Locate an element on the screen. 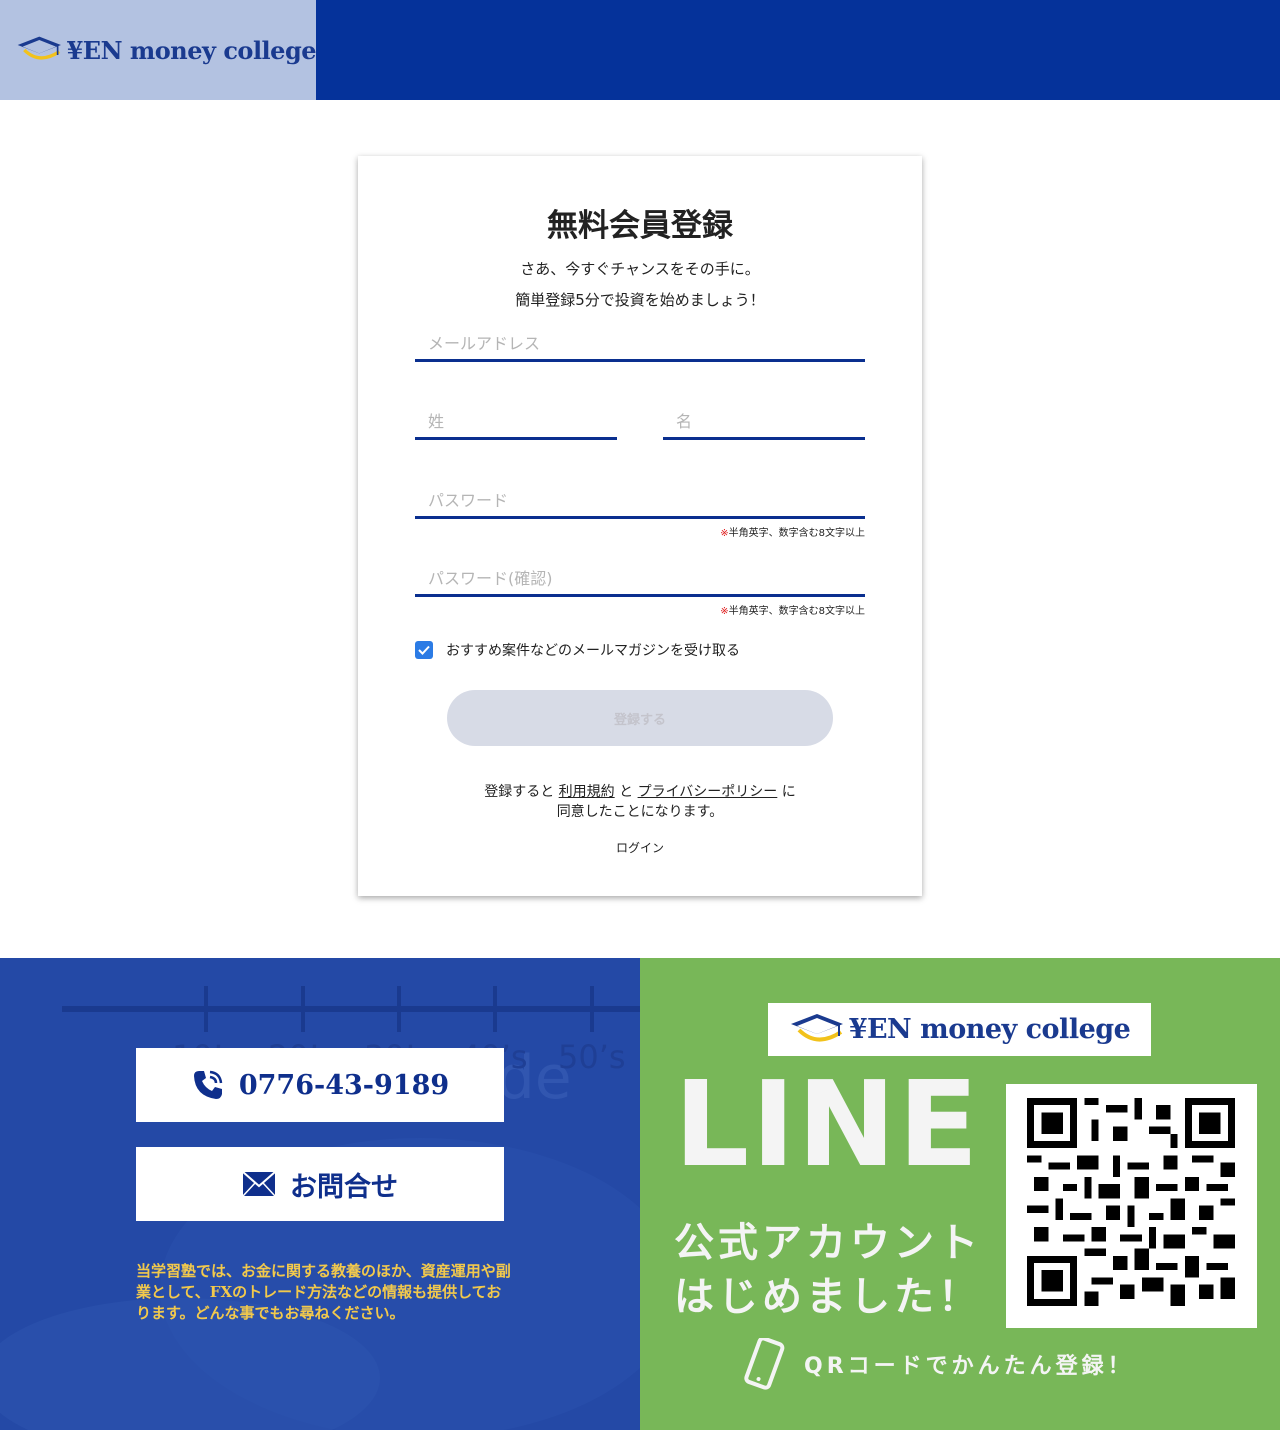 The height and width of the screenshot is (1430, 1280). password-hint: ※半角英字、数字含む8文字以上 is located at coordinates (792, 531).